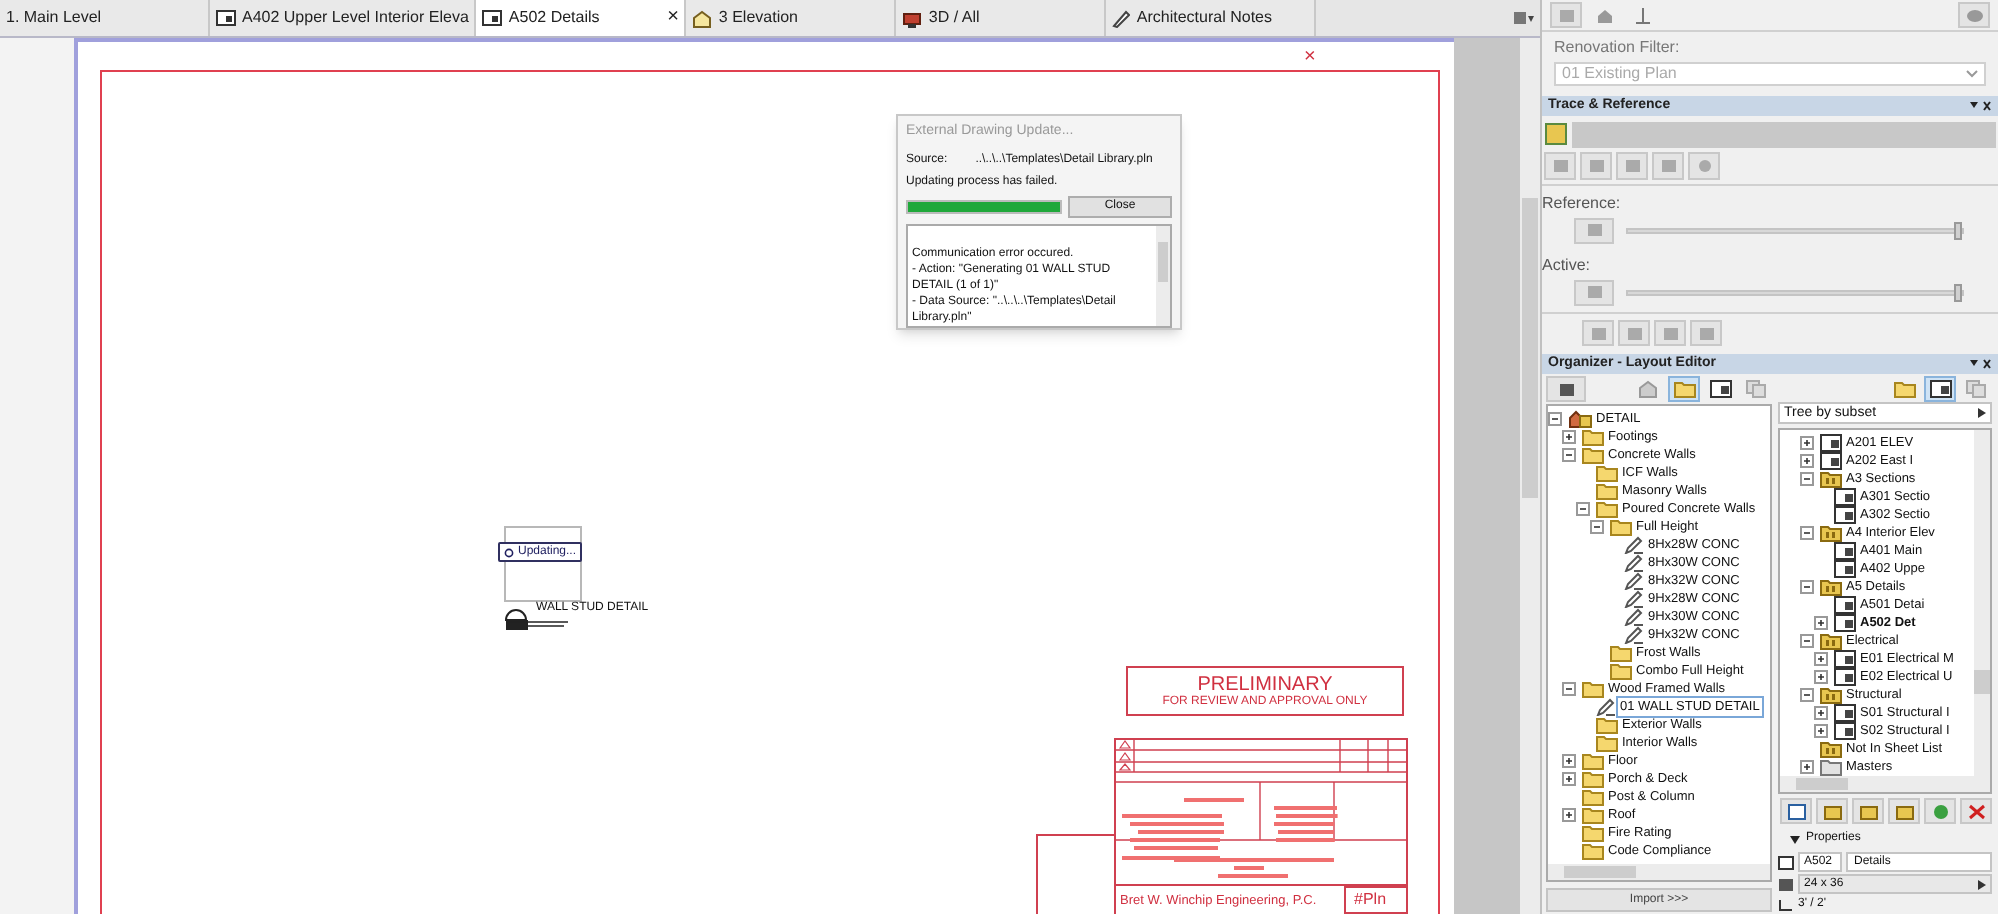  Describe the element at coordinates (343, 18) in the screenshot. I see `view-tab: A402 Upper Level Interior Eleva` at that location.